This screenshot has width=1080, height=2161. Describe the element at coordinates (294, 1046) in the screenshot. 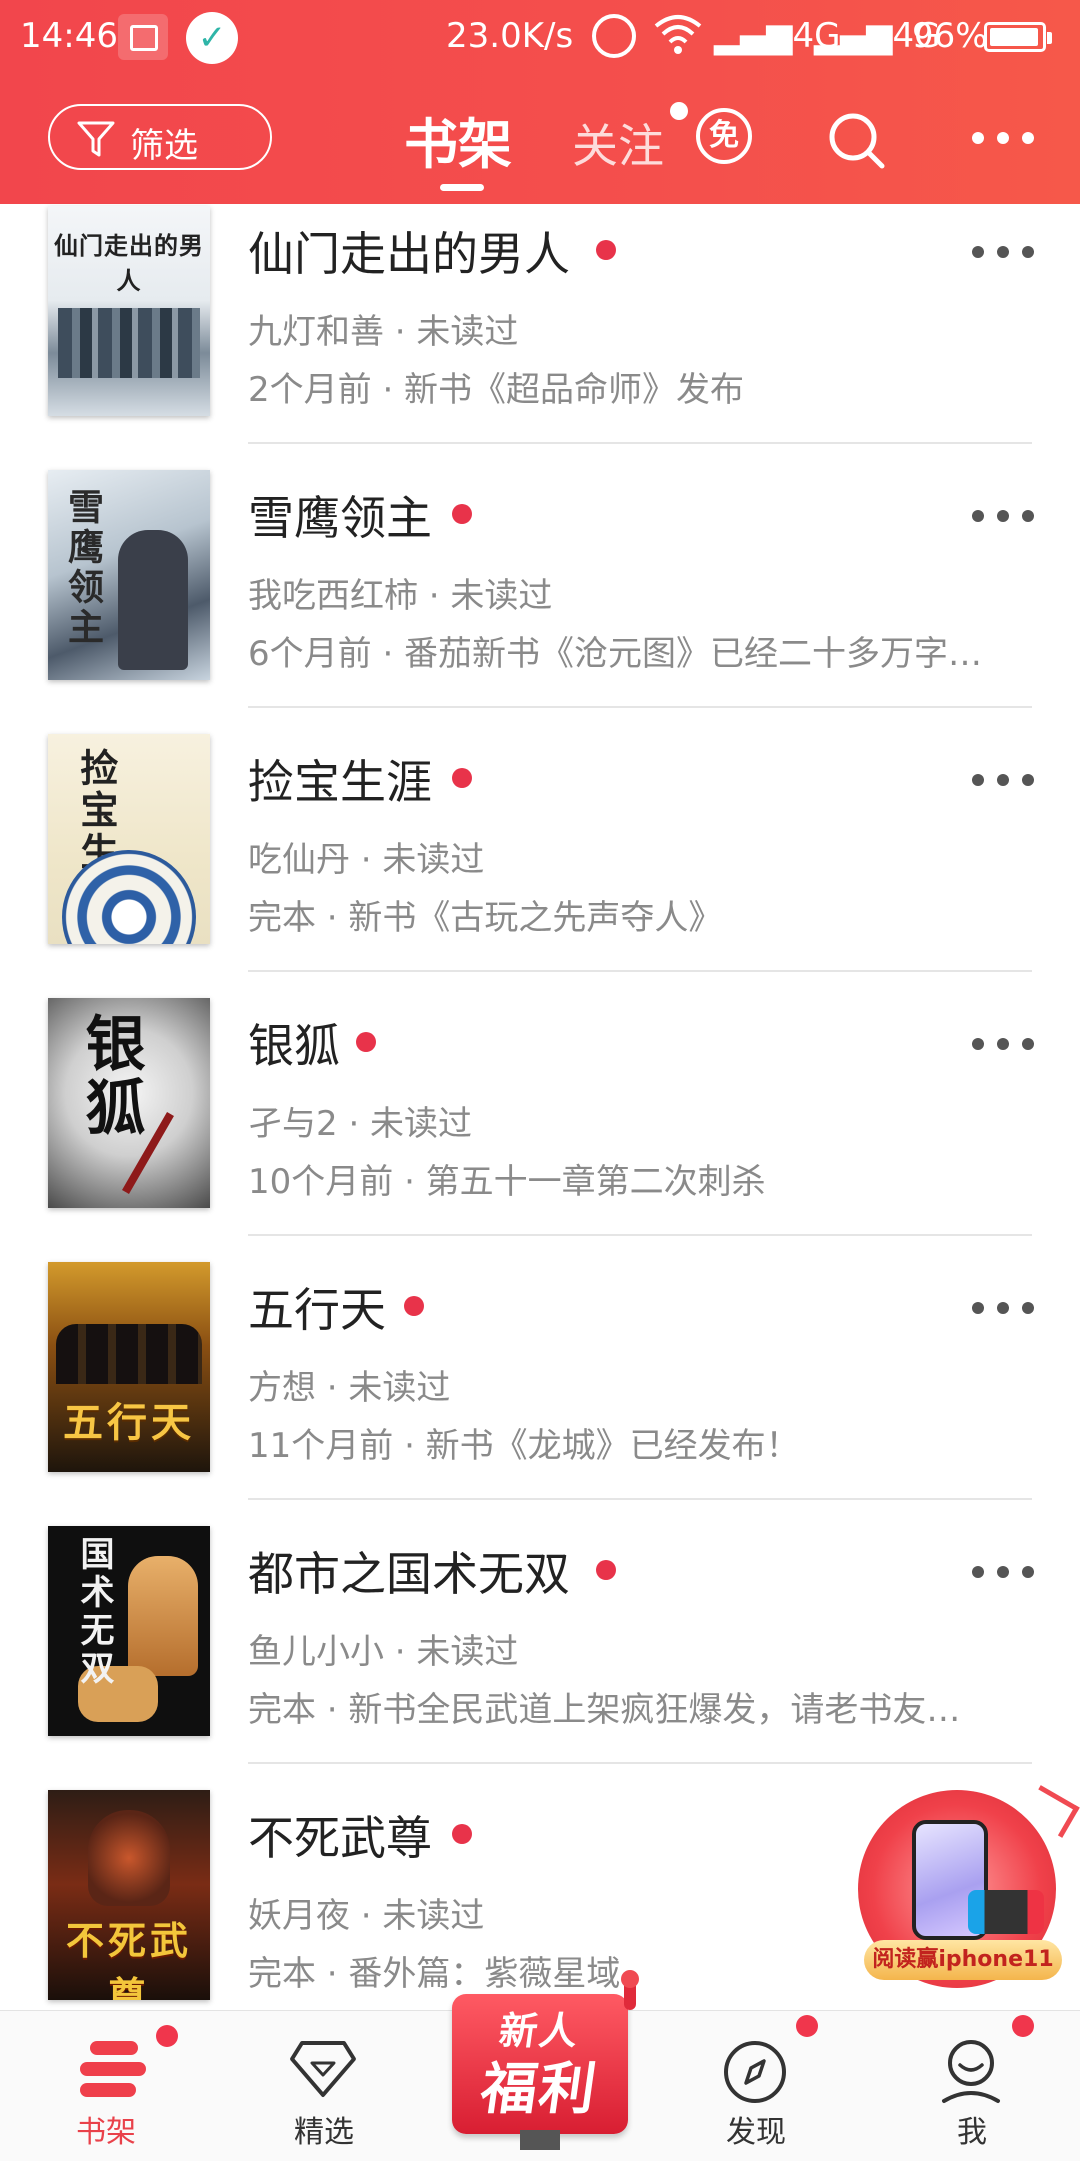

I see `book-title: 银狐` at that location.